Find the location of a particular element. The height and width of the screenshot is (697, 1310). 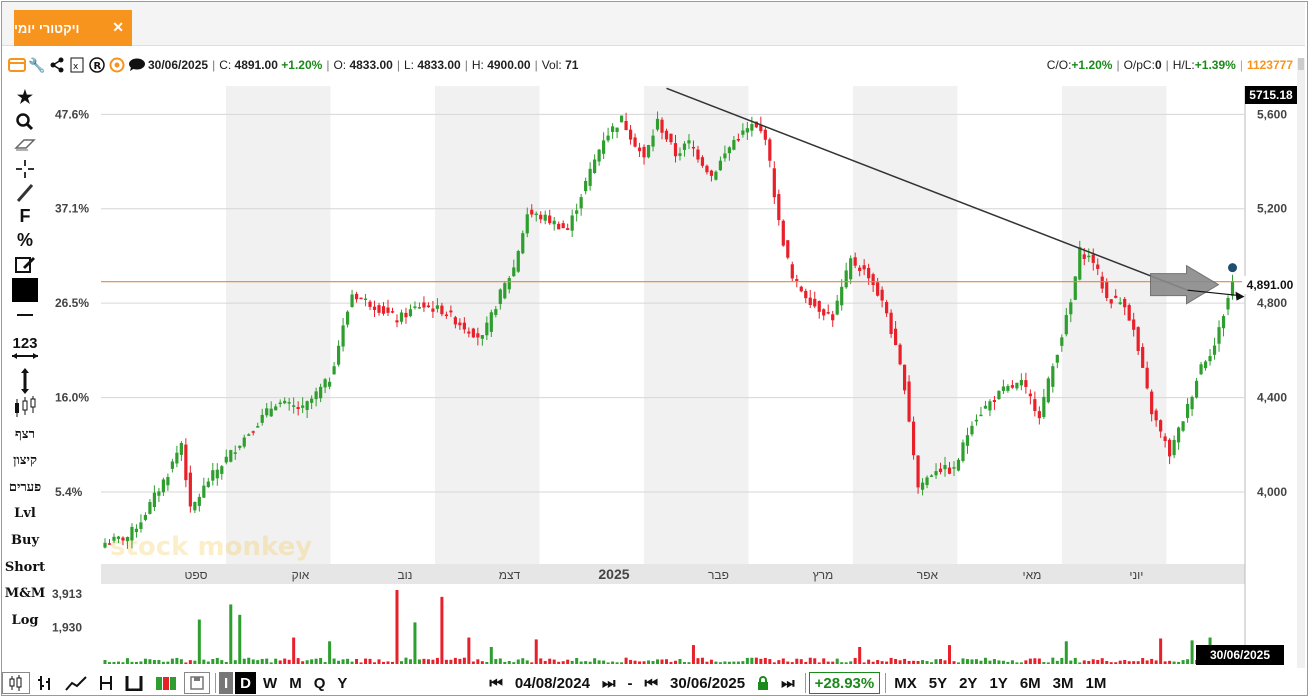

candles-view-icon is located at coordinates (16, 683).